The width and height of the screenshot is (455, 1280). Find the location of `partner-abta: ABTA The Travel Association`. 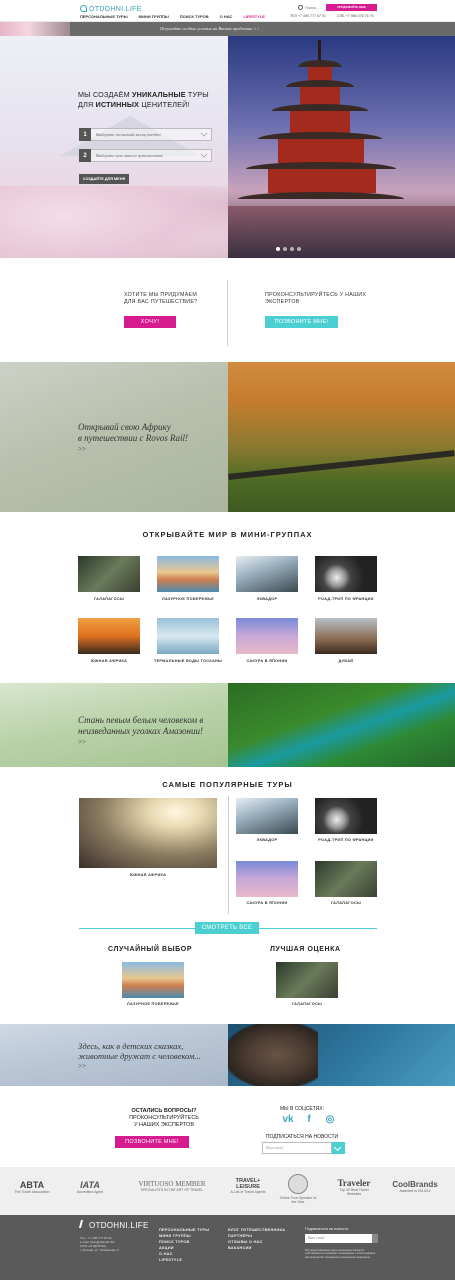

partner-abta: ABTA The Travel Association is located at coordinates (32, 1187).